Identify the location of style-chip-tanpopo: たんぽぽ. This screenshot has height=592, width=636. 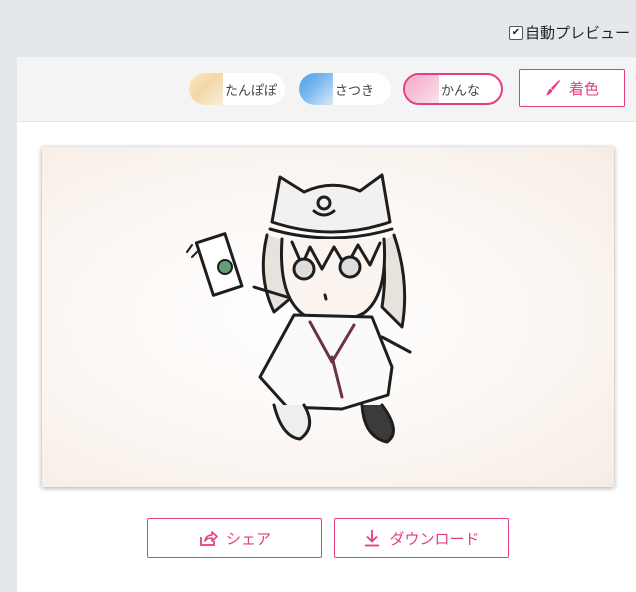
(237, 89).